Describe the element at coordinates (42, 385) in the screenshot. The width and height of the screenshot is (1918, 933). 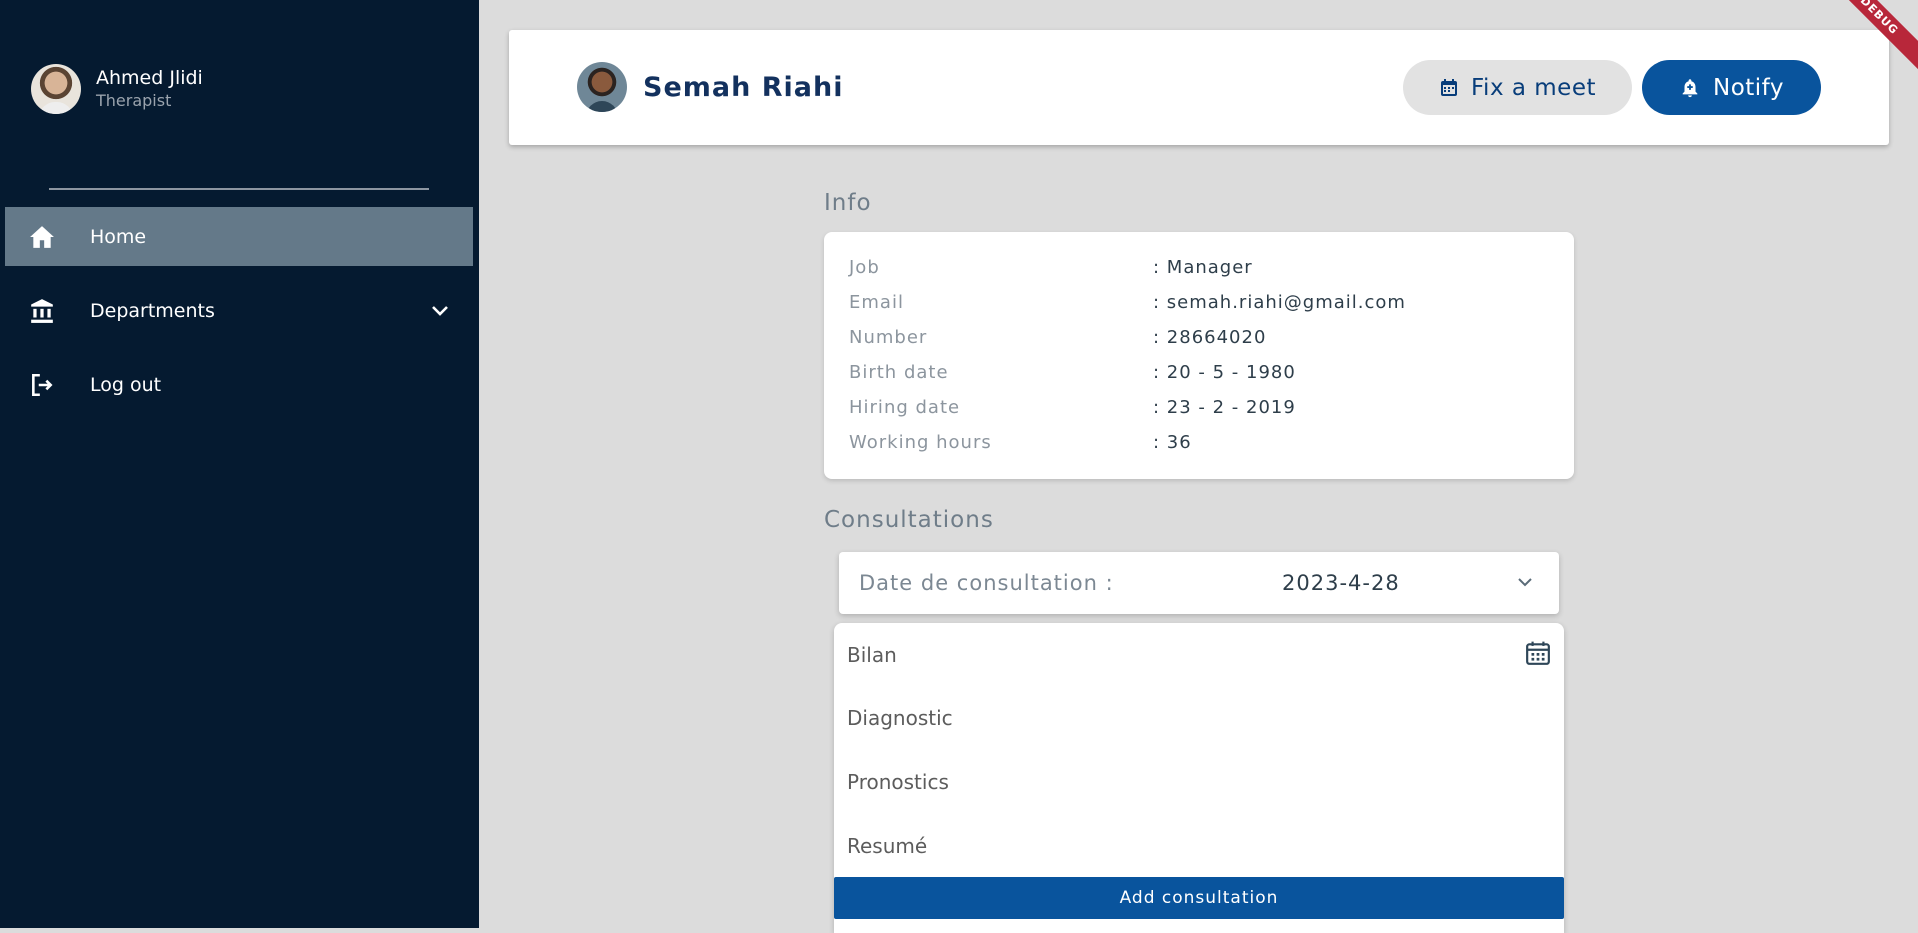
I see `logout-icon` at that location.